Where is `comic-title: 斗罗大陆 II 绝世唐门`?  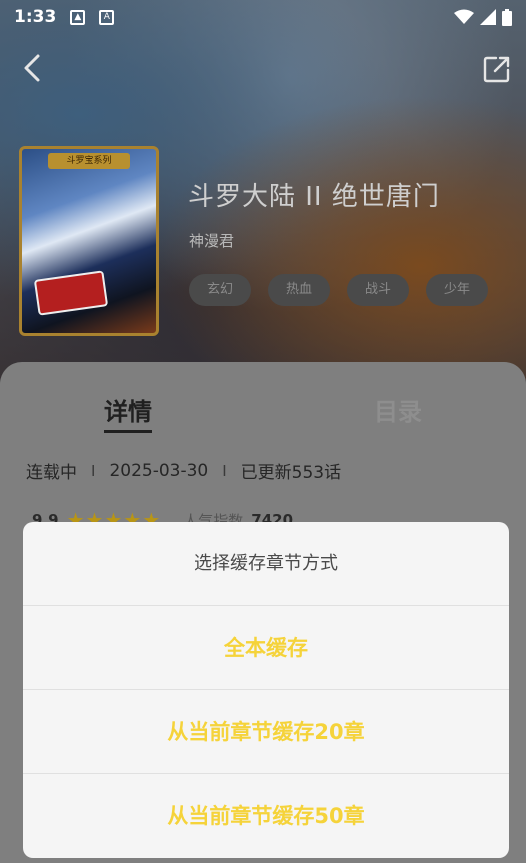 comic-title: 斗罗大陆 II 绝世唐门 is located at coordinates (314, 197).